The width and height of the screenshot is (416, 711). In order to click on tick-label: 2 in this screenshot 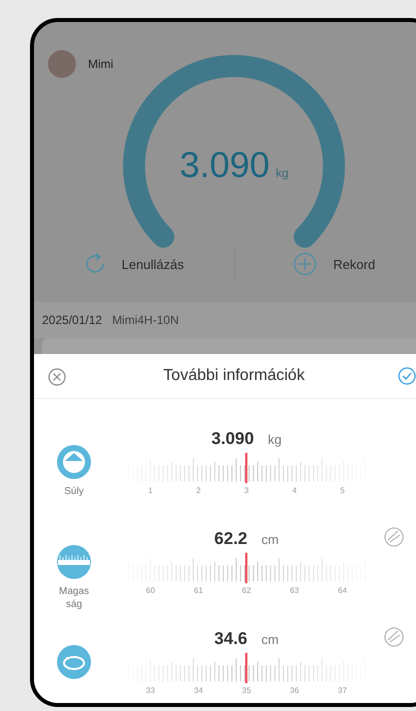, I will do `click(198, 490)`.